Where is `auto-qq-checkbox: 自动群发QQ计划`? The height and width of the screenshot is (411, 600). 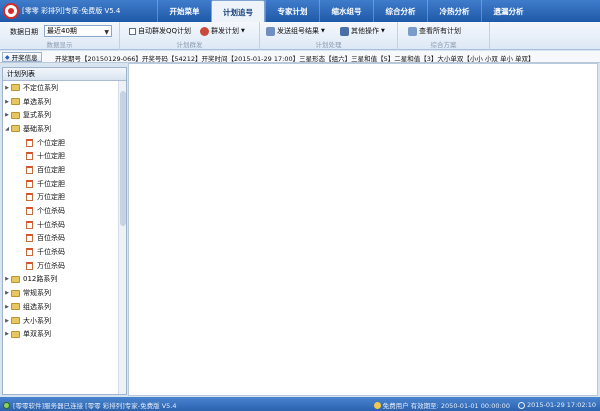
auto-qq-checkbox: 自动群发QQ计划 is located at coordinates (160, 31).